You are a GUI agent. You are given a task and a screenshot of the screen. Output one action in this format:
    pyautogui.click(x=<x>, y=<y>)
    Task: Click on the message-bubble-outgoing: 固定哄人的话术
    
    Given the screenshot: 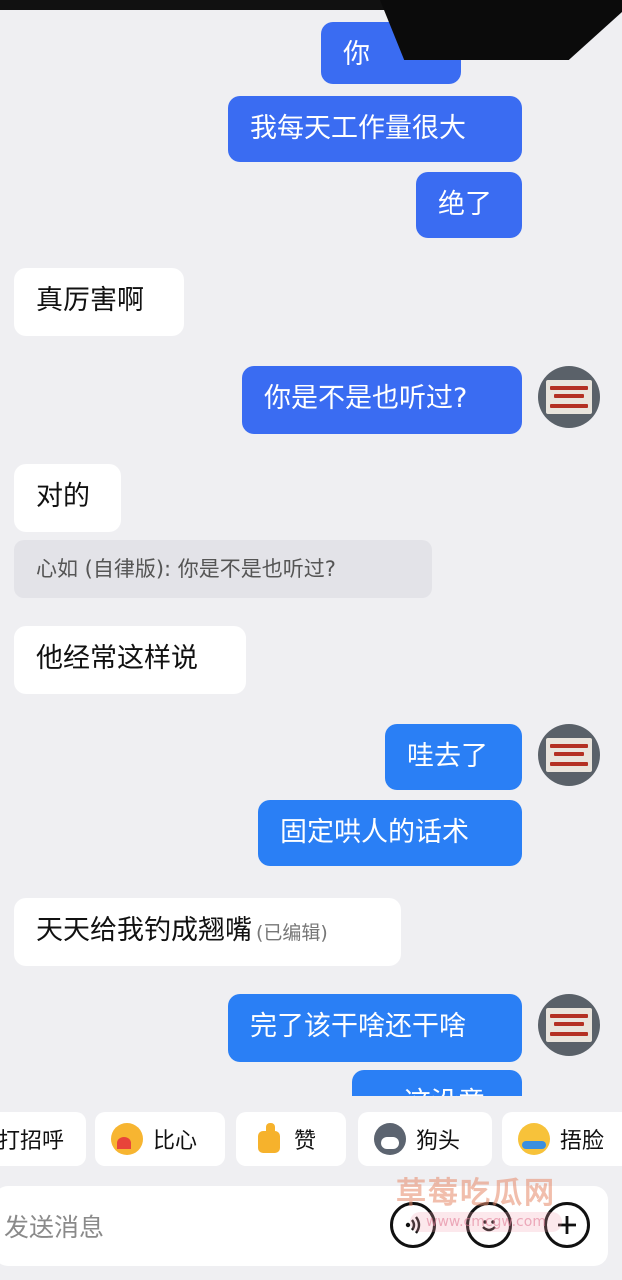 What is the action you would take?
    pyautogui.click(x=390, y=833)
    